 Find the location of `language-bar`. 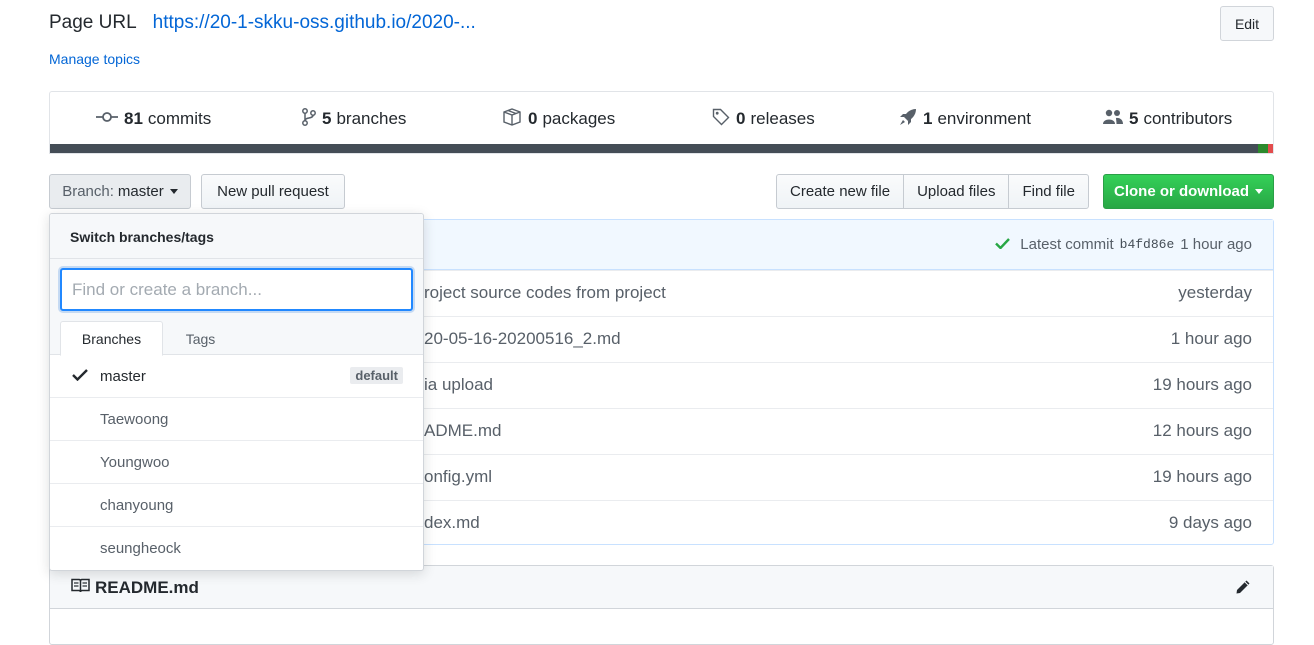

language-bar is located at coordinates (661, 148).